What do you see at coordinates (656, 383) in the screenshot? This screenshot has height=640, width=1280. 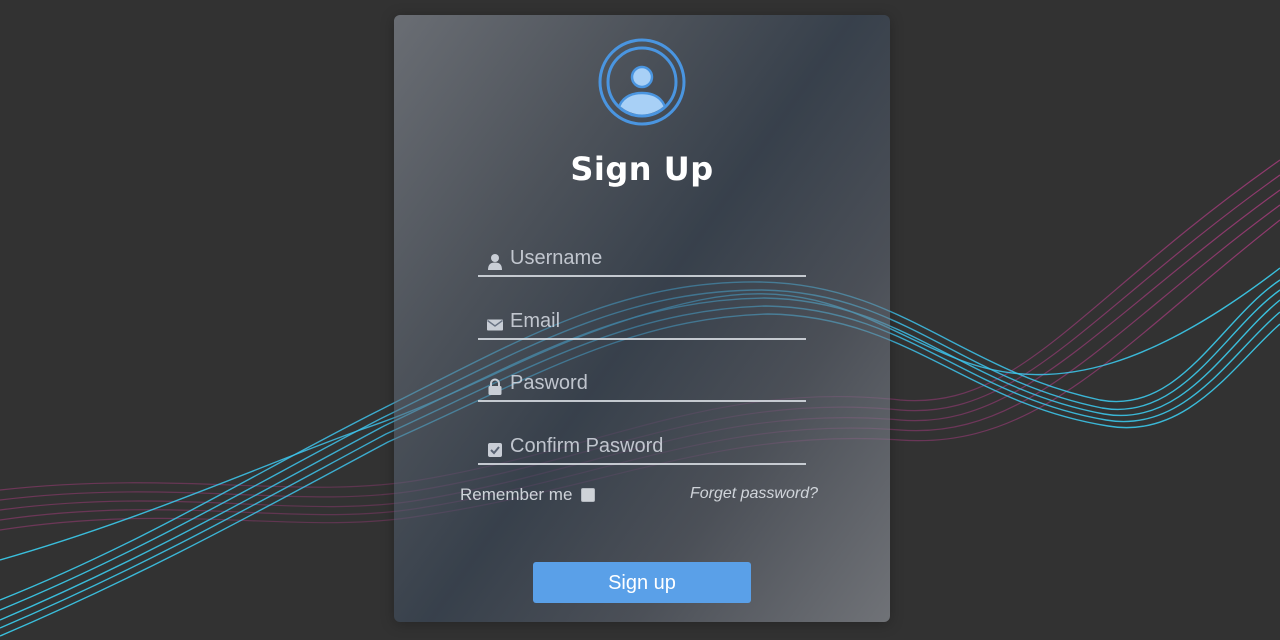 I see `password-input` at bounding box center [656, 383].